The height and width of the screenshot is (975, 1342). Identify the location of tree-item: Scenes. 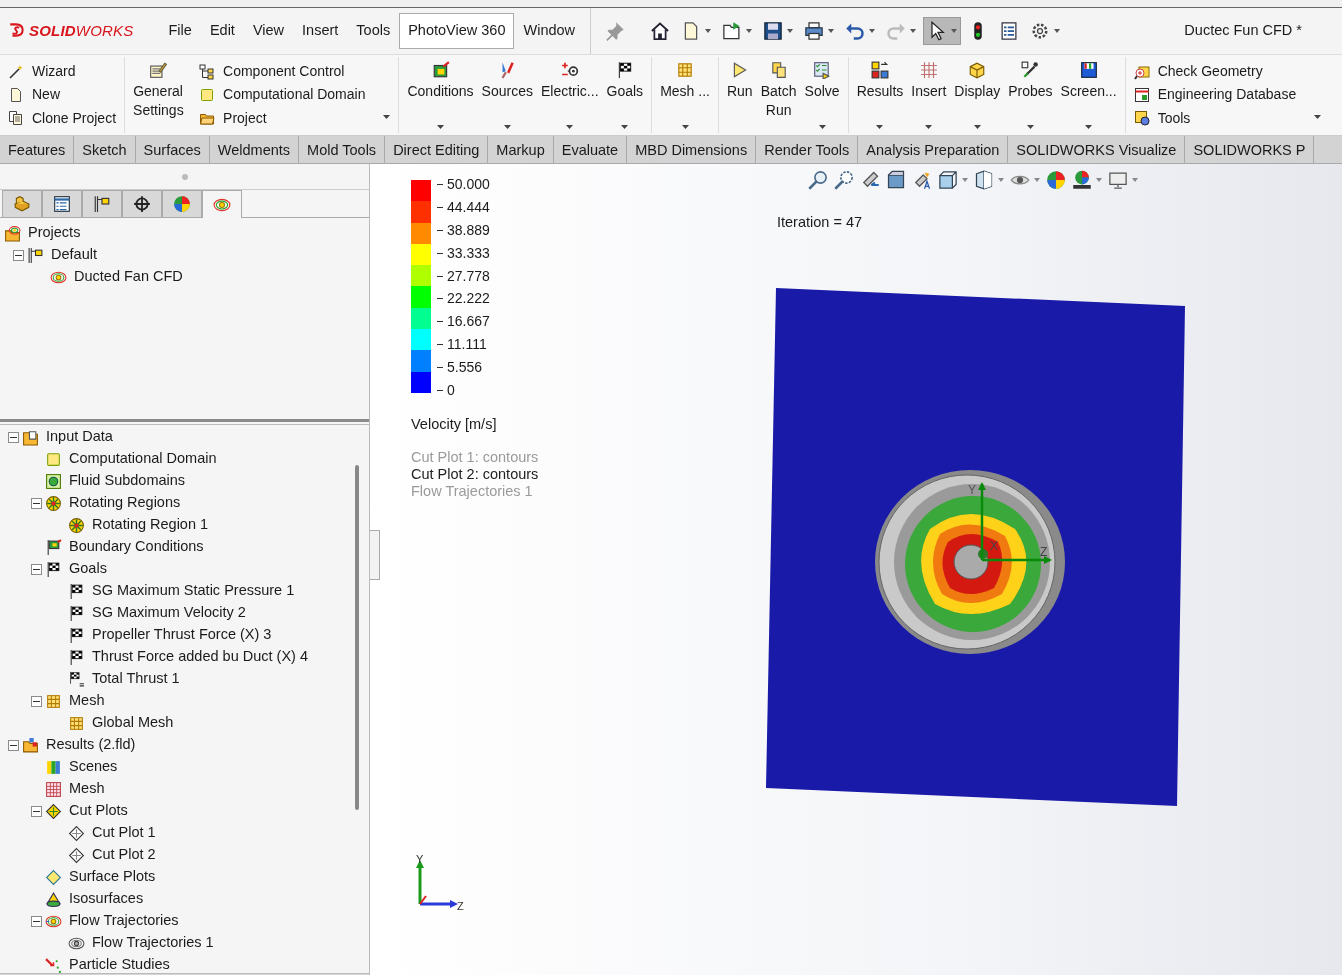
(184, 767).